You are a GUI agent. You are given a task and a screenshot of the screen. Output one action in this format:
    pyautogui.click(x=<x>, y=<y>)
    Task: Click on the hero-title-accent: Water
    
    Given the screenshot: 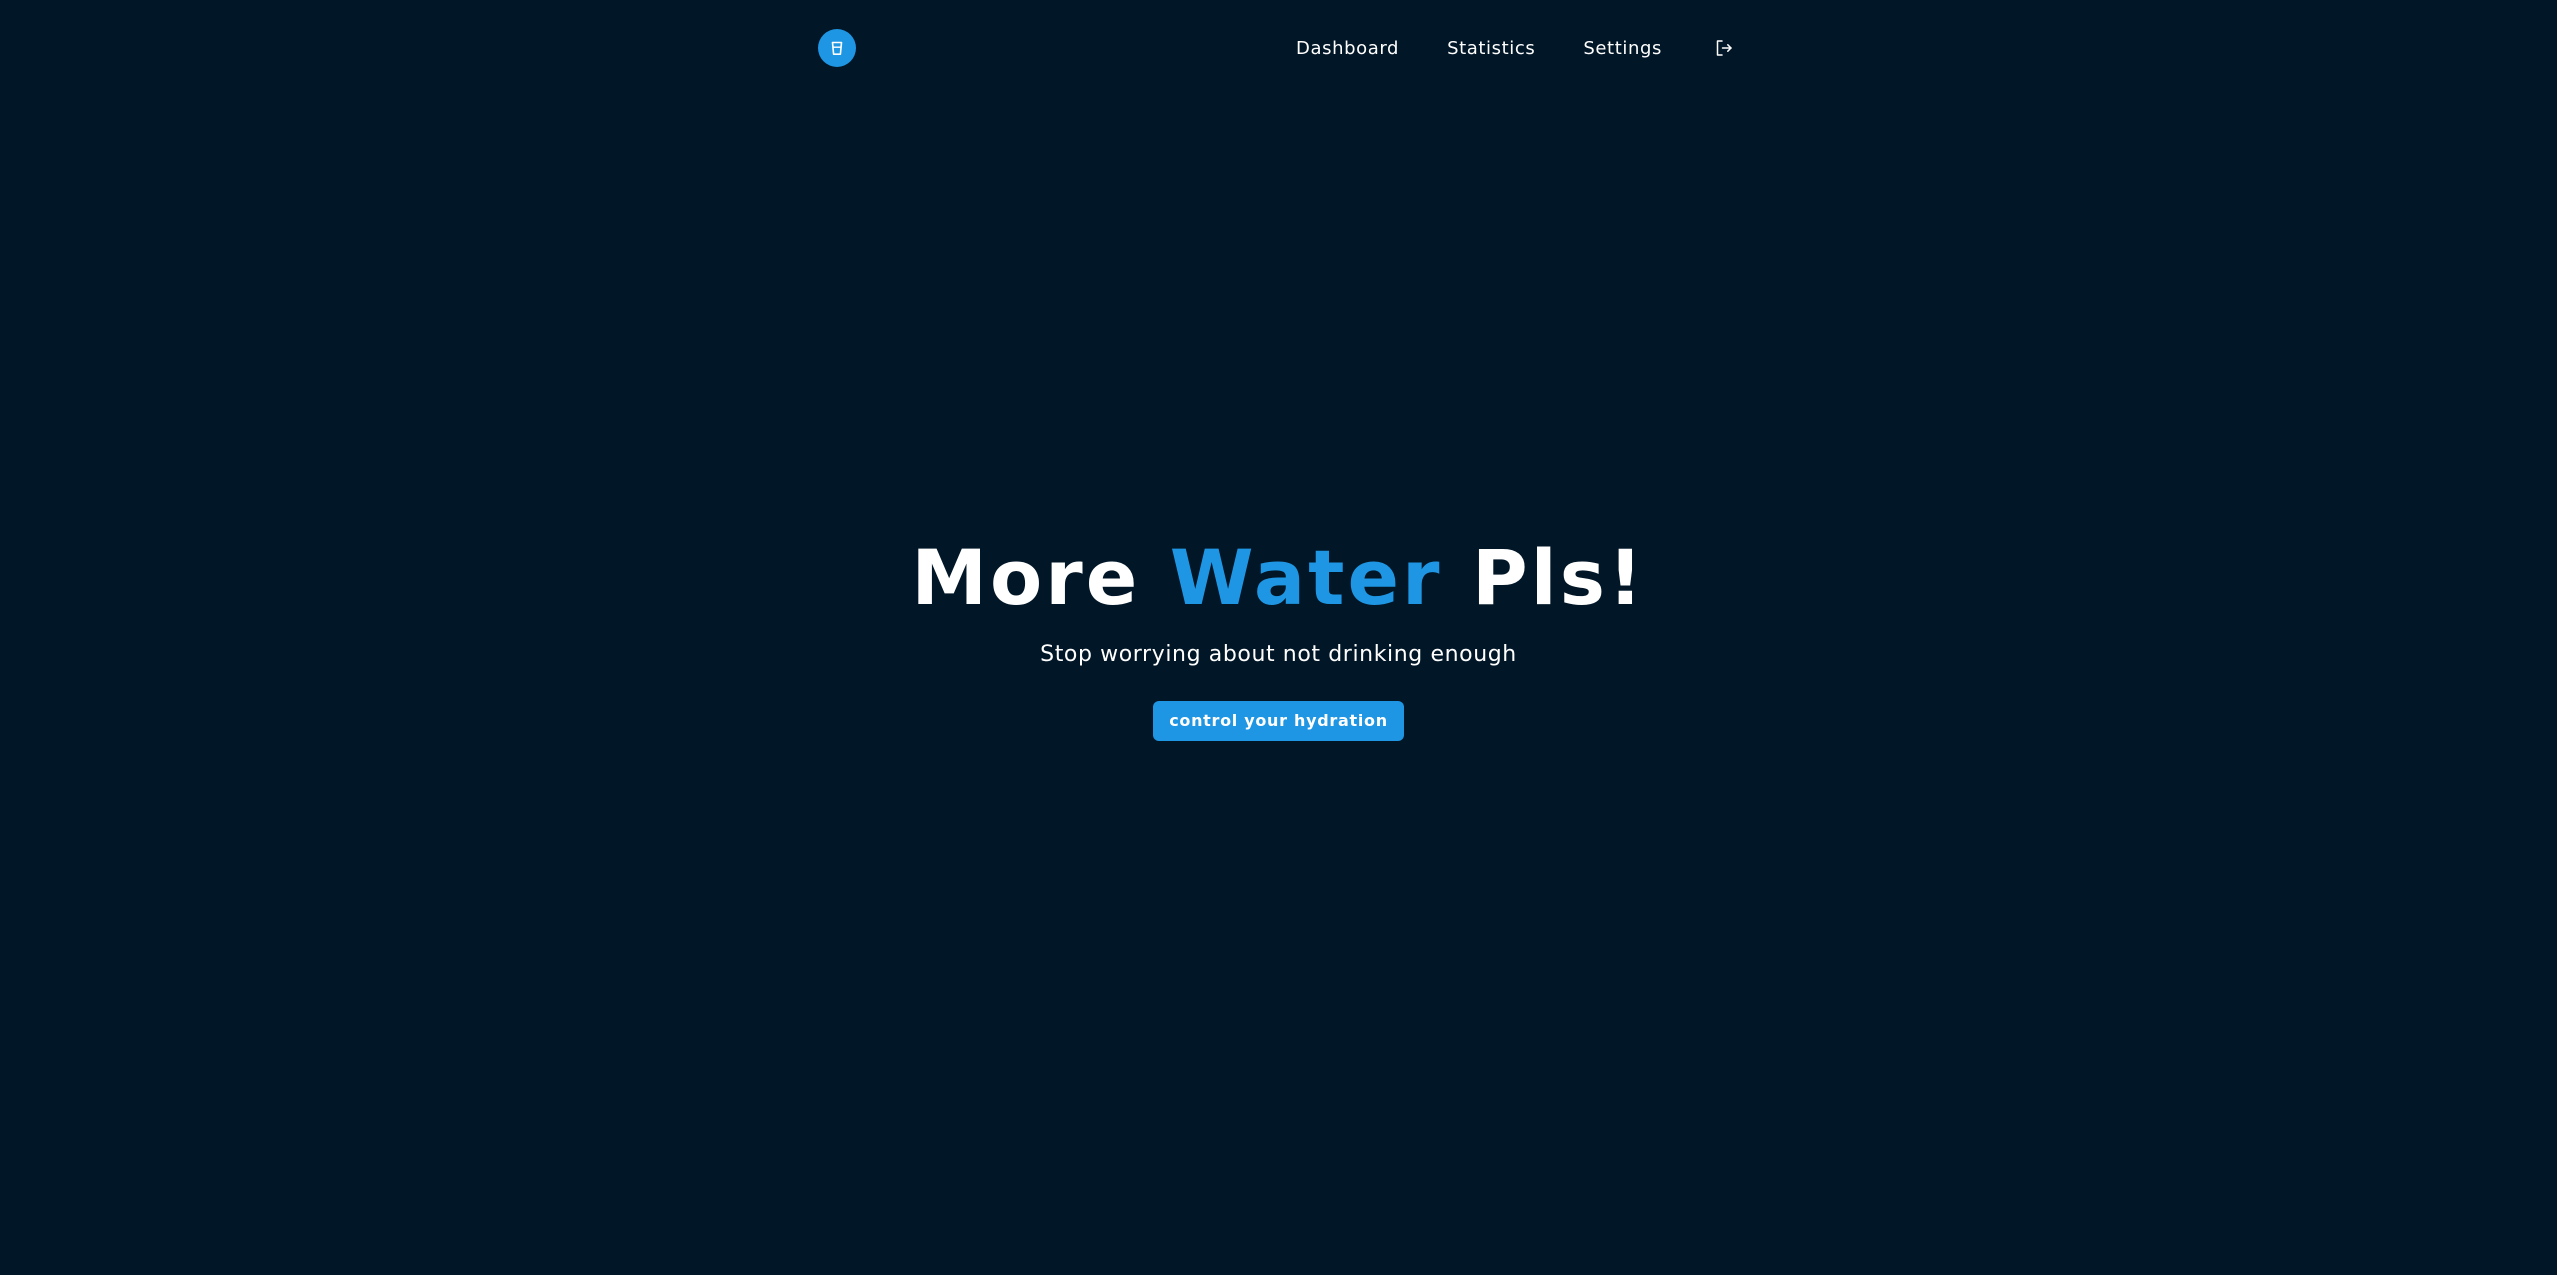 What is the action you would take?
    pyautogui.click(x=1306, y=577)
    